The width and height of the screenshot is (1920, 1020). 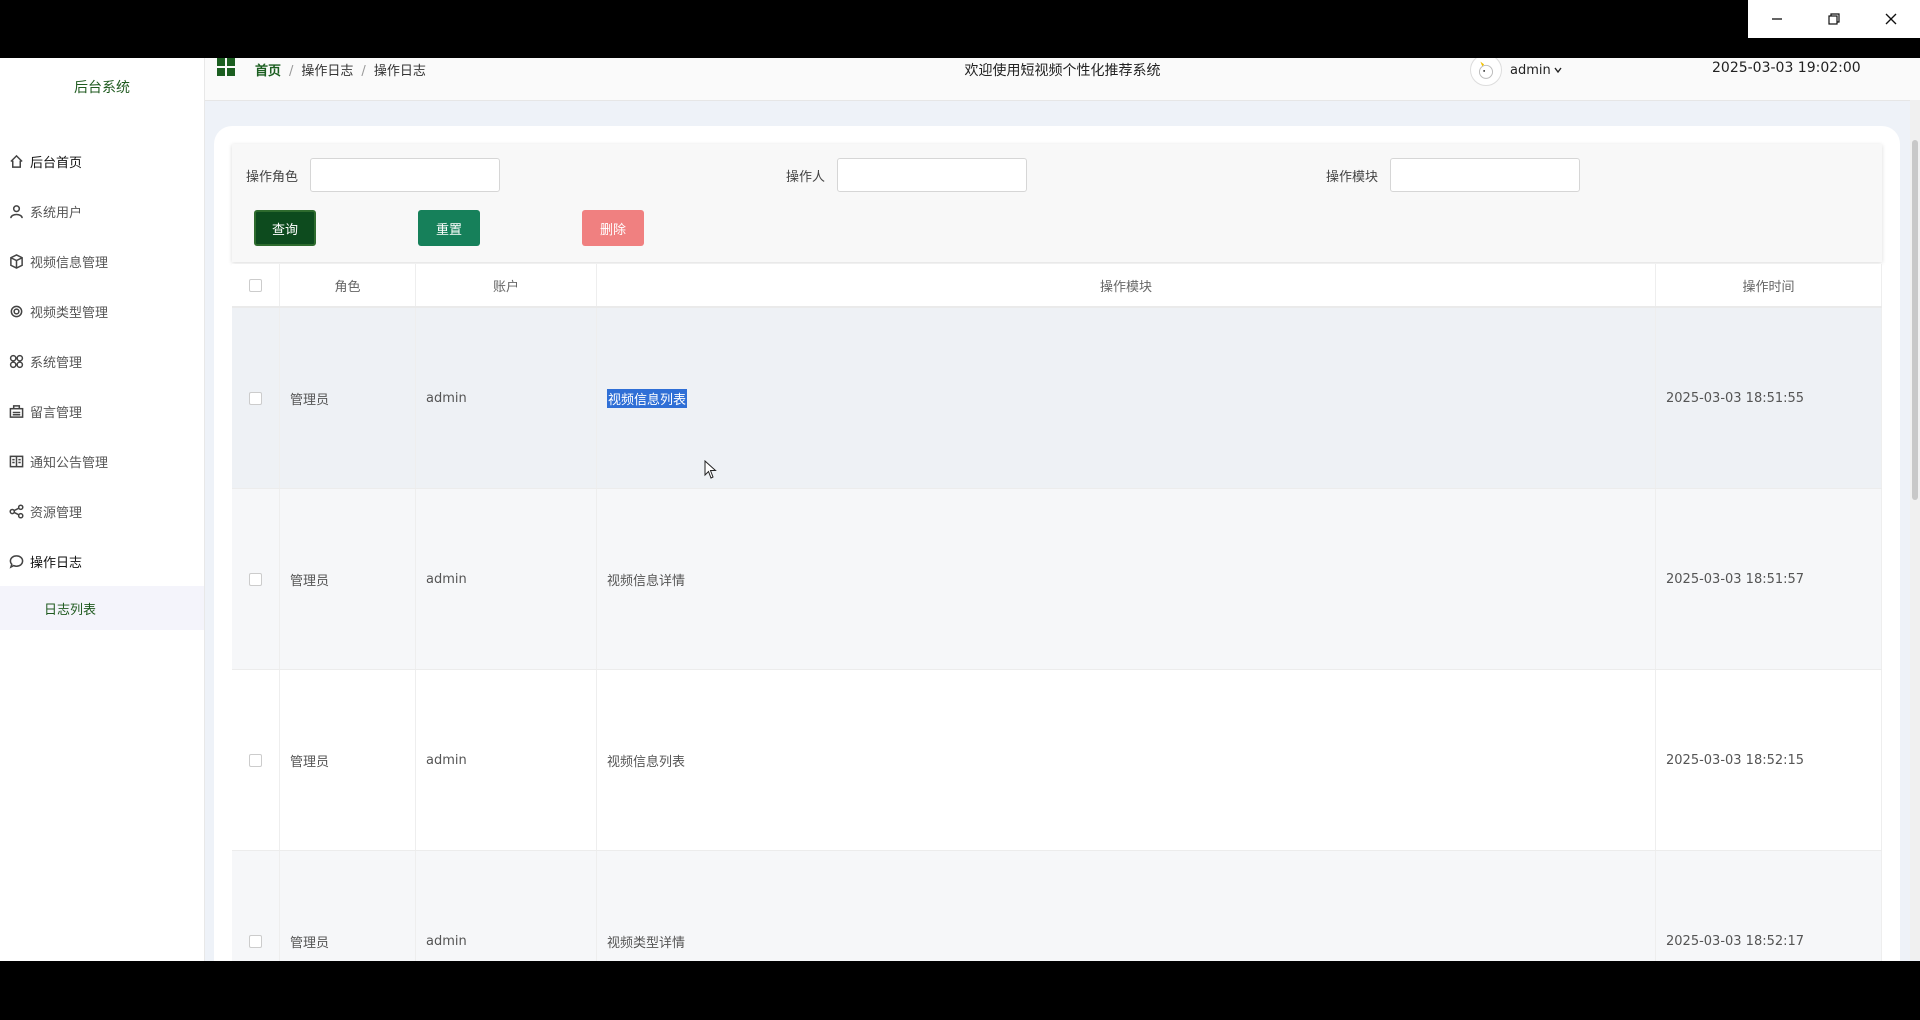 I want to click on table-row: 管理员 admin 视频类型详情 2025-03-03 18:52:17, so click(x=1057, y=906).